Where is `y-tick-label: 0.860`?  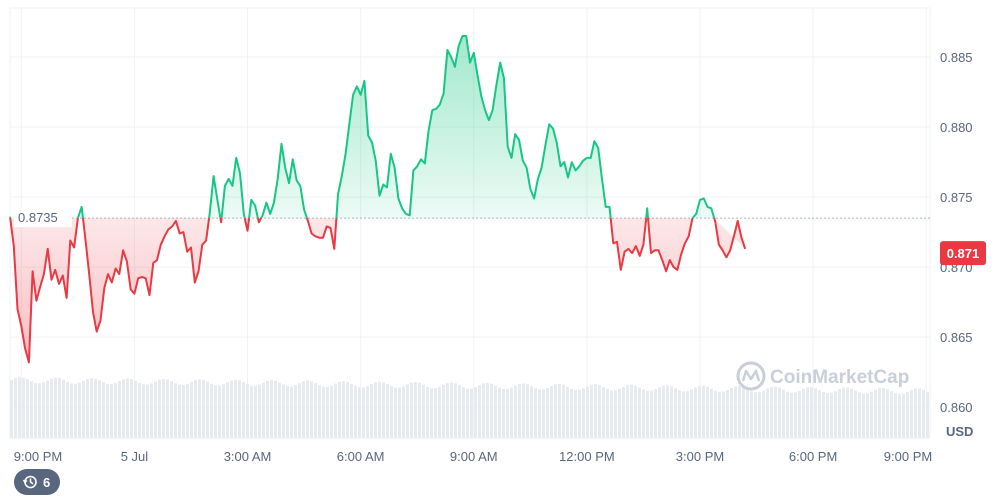
y-tick-label: 0.860 is located at coordinates (956, 407).